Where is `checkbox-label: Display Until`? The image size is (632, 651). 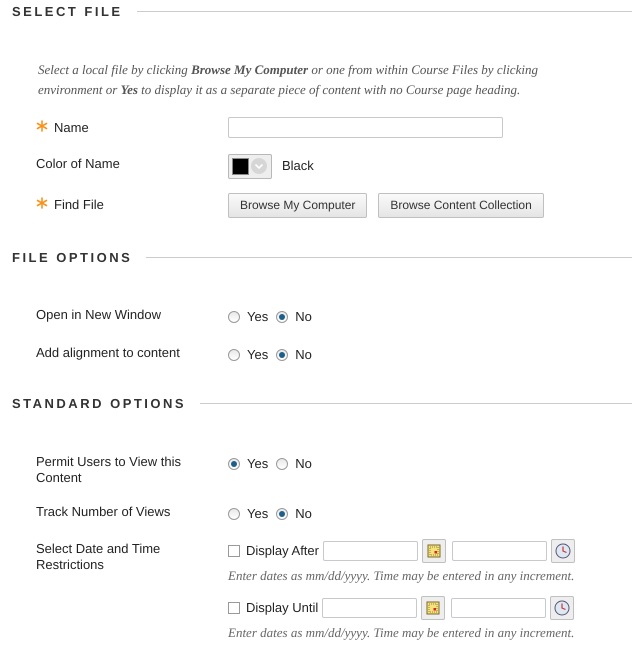 checkbox-label: Display Until is located at coordinates (282, 608).